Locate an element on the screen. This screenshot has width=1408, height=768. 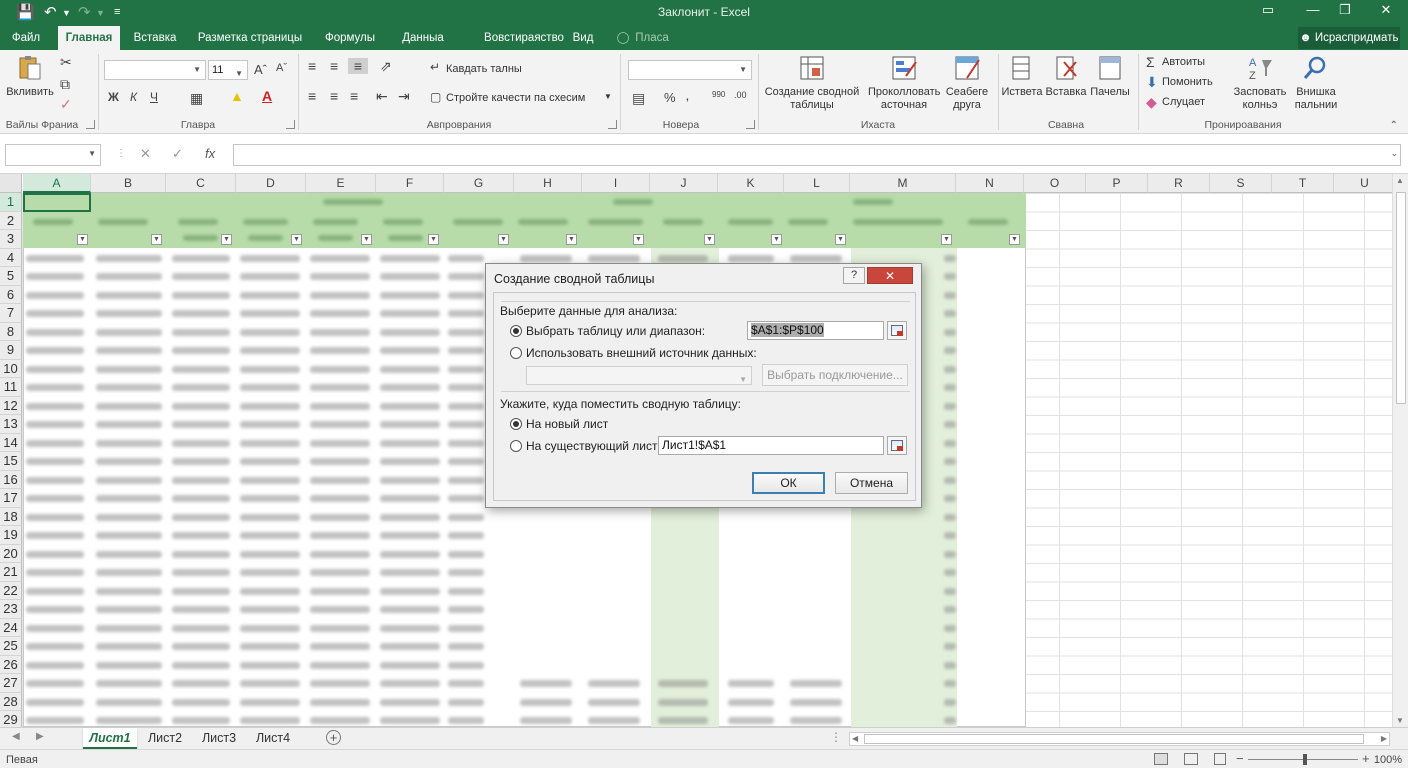
radio-new-sheet is located at coordinates (516, 424).